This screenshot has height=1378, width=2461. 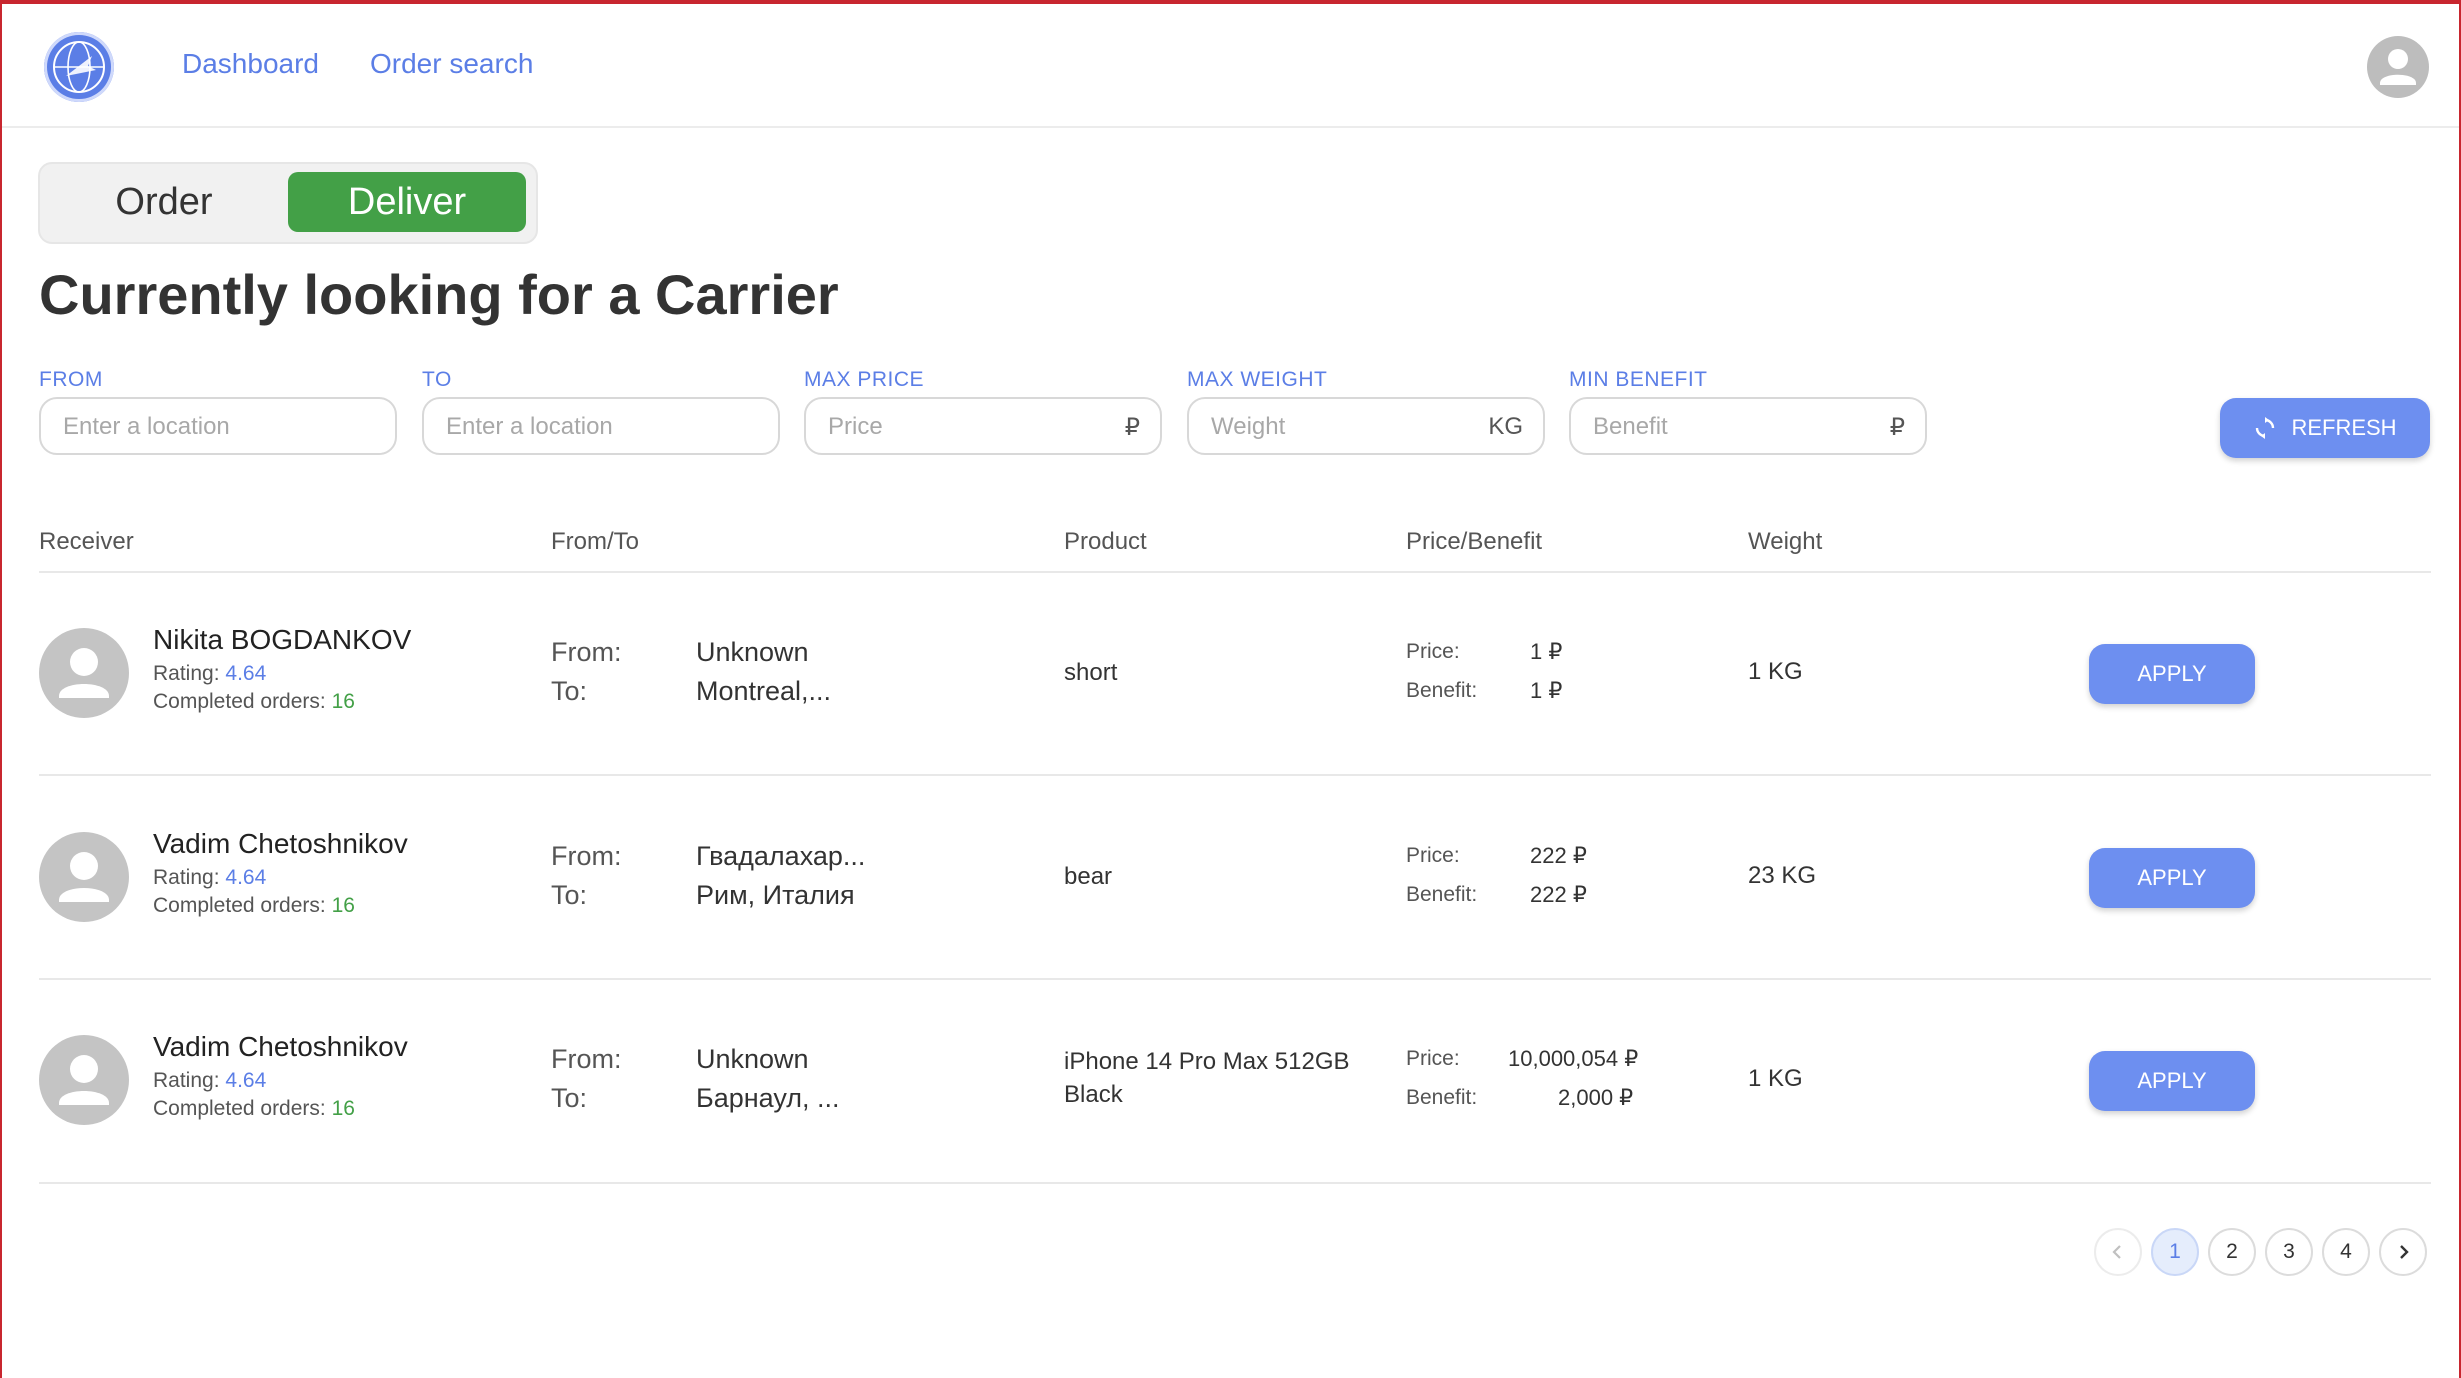 What do you see at coordinates (86, 541) in the screenshot?
I see `column-header-receiver: Receiver` at bounding box center [86, 541].